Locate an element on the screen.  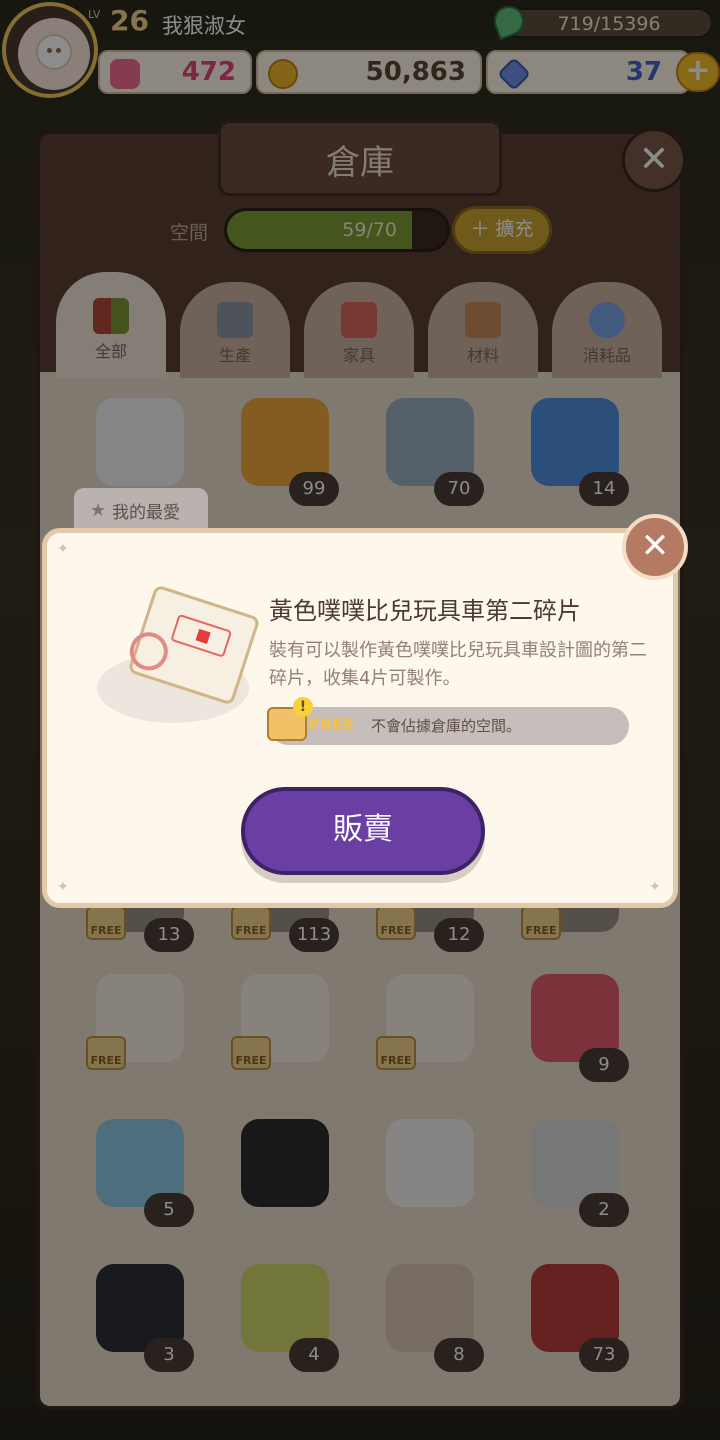
stamp-icon is located at coordinates (201, 635).